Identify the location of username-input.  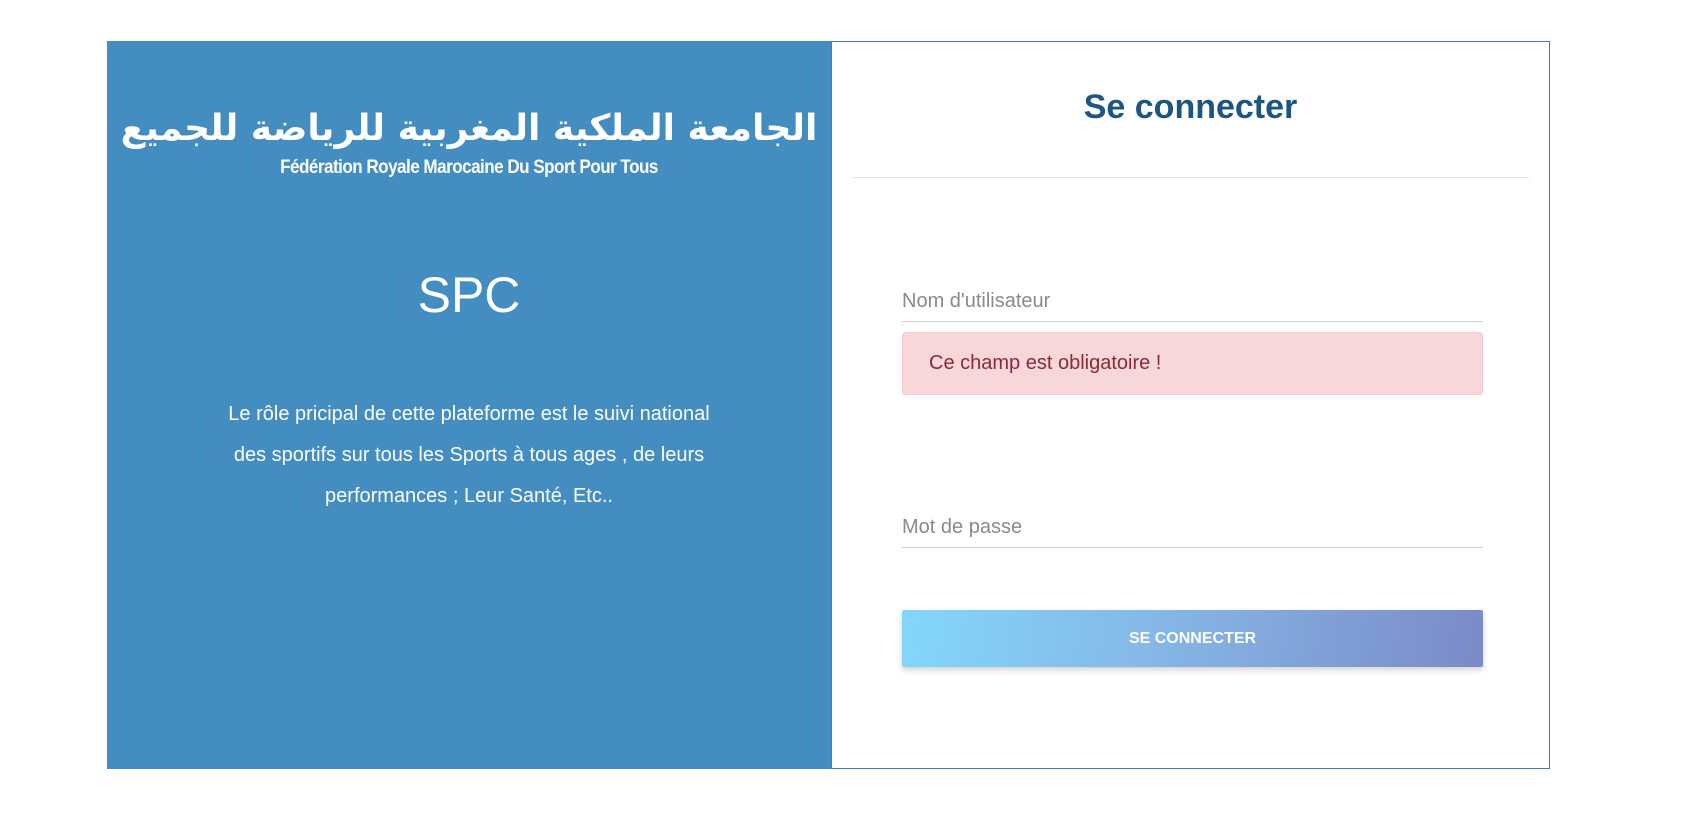
(1192, 302).